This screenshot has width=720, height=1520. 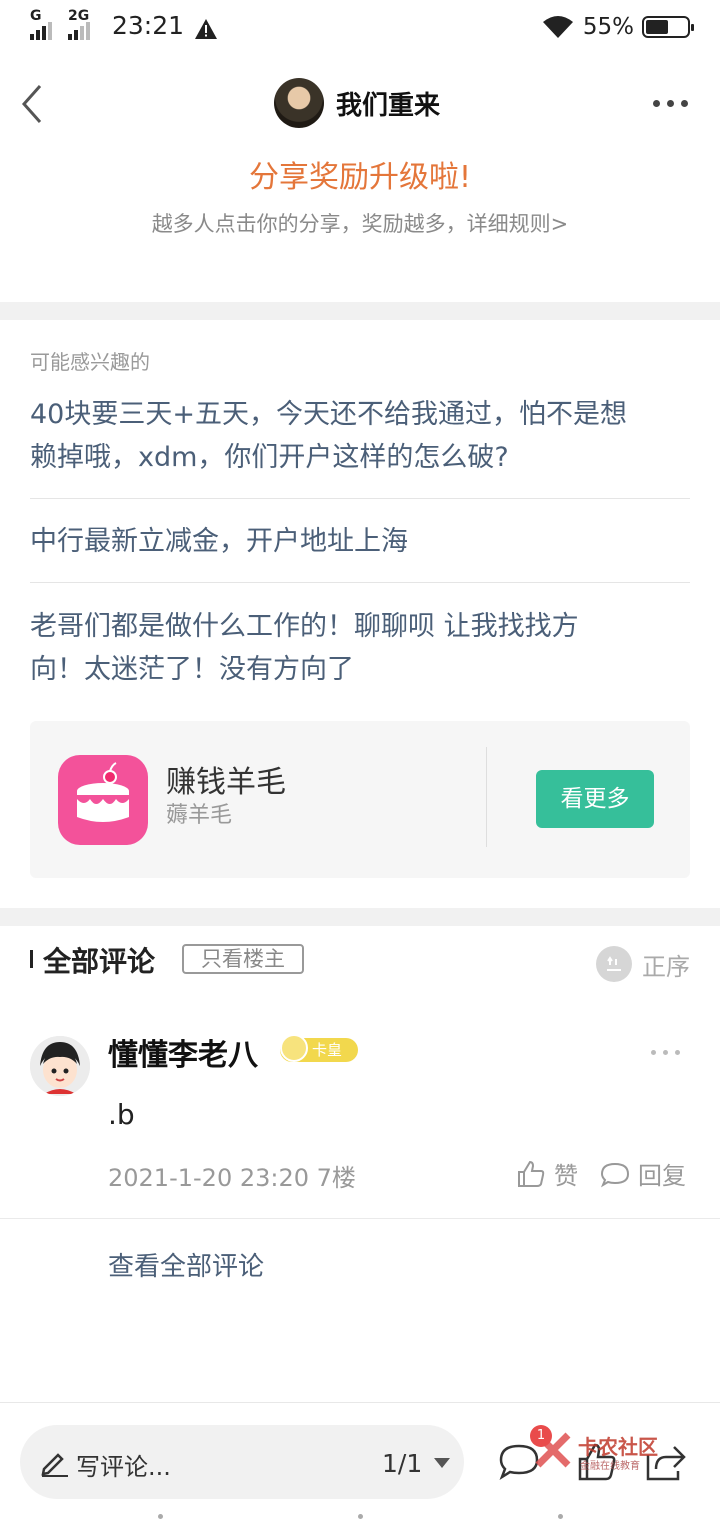 What do you see at coordinates (90, 362) in the screenshot?
I see `interest-label: 可能感兴趣的` at bounding box center [90, 362].